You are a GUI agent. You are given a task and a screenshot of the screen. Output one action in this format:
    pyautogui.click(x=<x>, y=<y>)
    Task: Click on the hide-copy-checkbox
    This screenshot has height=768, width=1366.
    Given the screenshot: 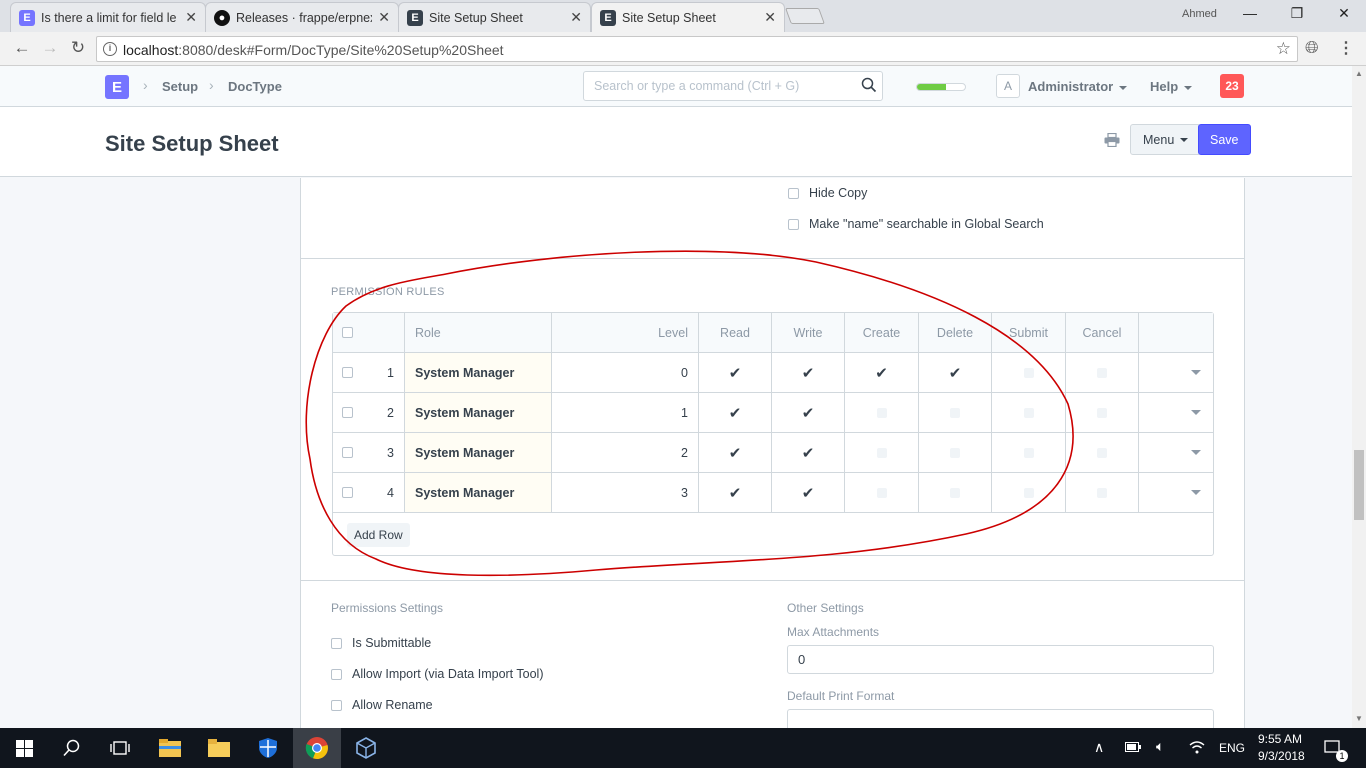 What is the action you would take?
    pyautogui.click(x=793, y=193)
    